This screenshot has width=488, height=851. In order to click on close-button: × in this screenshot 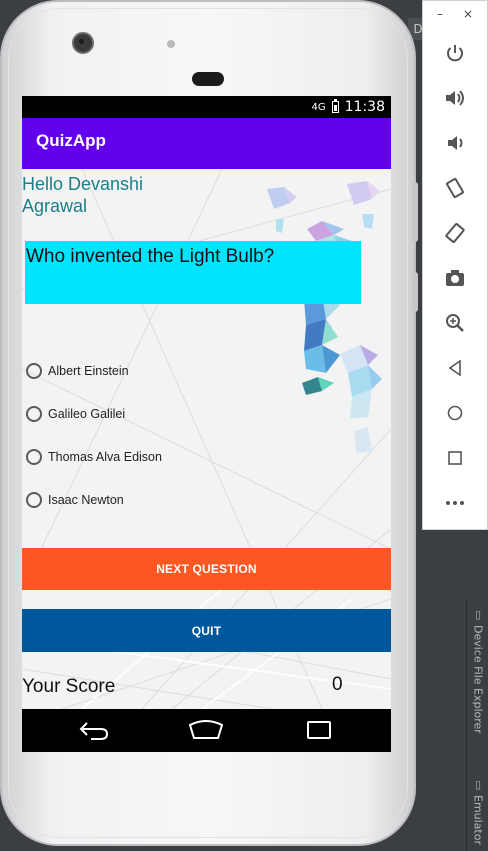, I will do `click(468, 14)`.